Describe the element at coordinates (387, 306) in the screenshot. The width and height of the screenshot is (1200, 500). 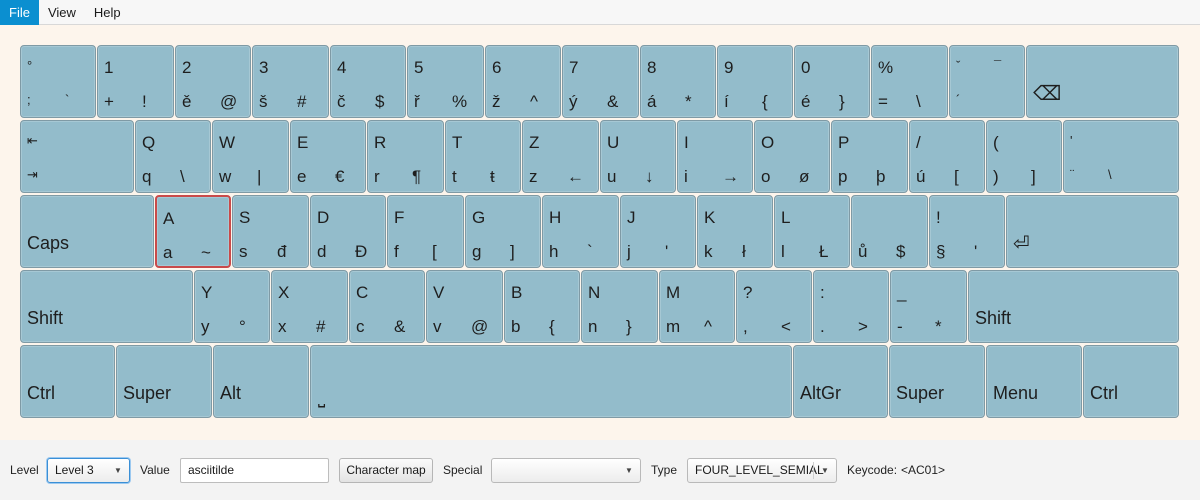
I see `key-c: Cc &` at that location.